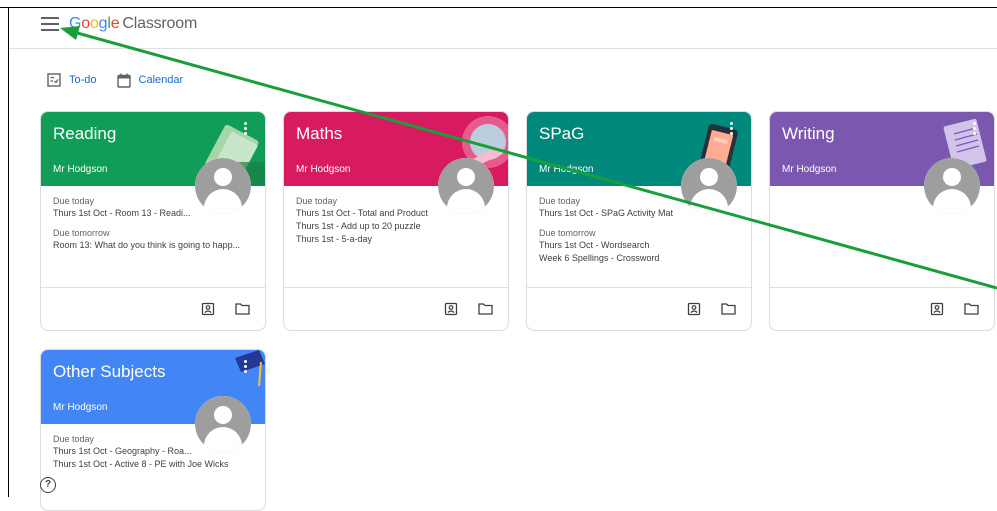  I want to click on calendar-icon, so click(123, 80).